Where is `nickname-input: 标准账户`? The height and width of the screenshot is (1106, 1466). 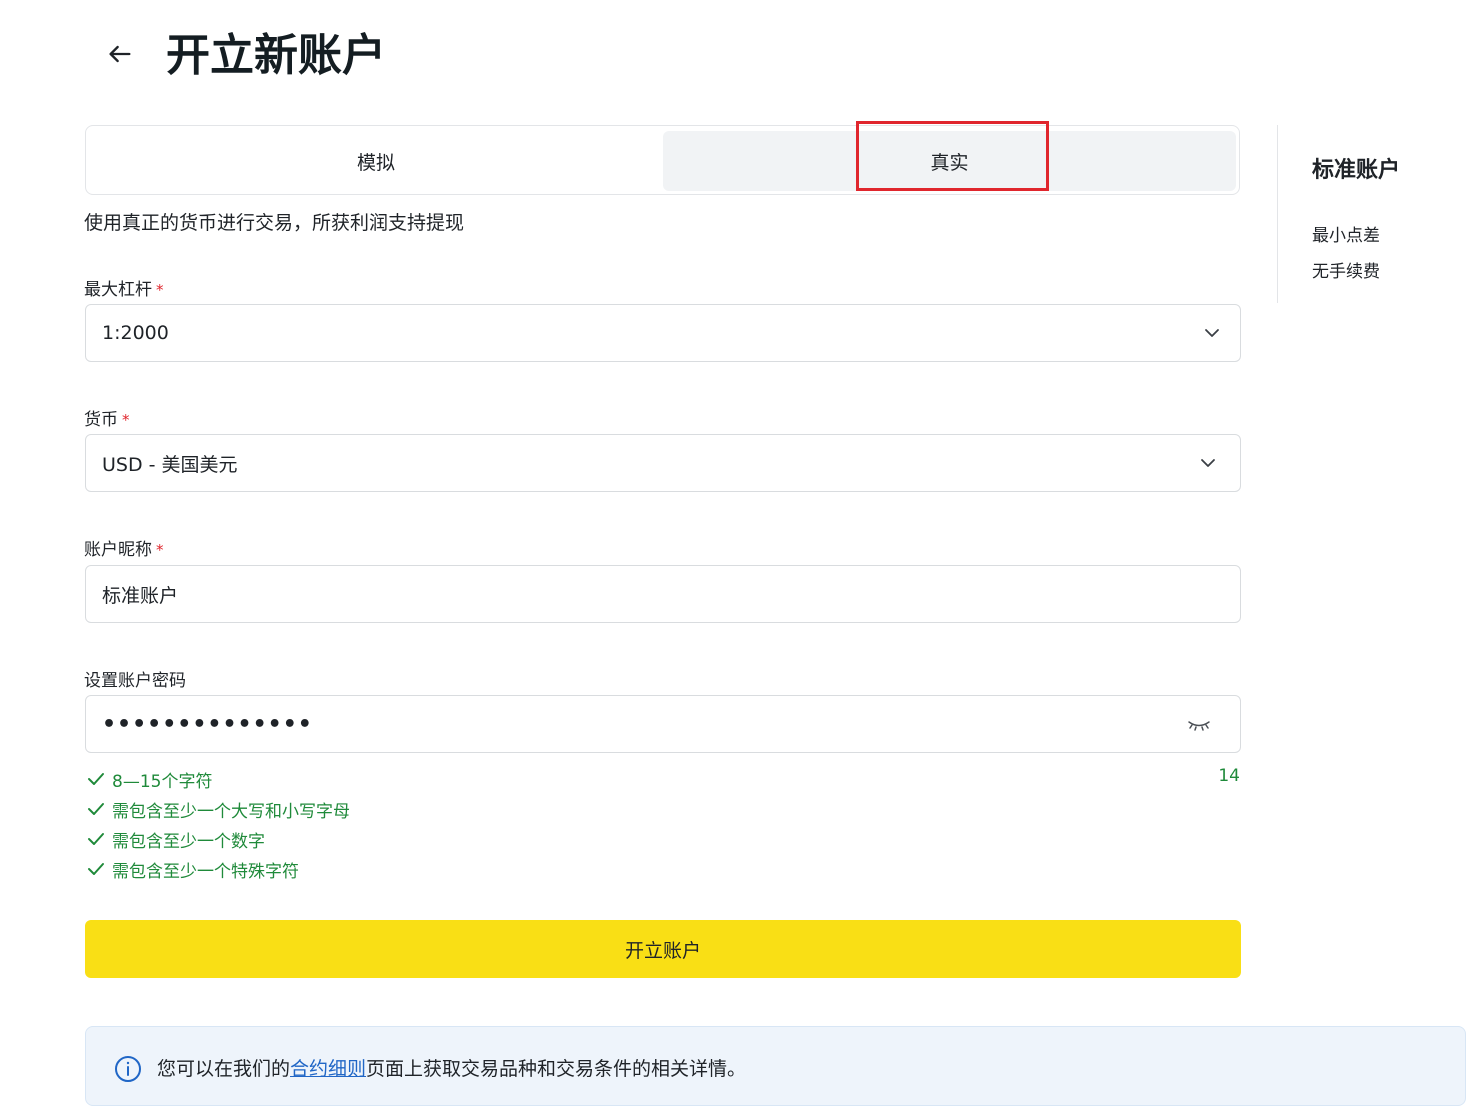 nickname-input: 标准账户 is located at coordinates (663, 594).